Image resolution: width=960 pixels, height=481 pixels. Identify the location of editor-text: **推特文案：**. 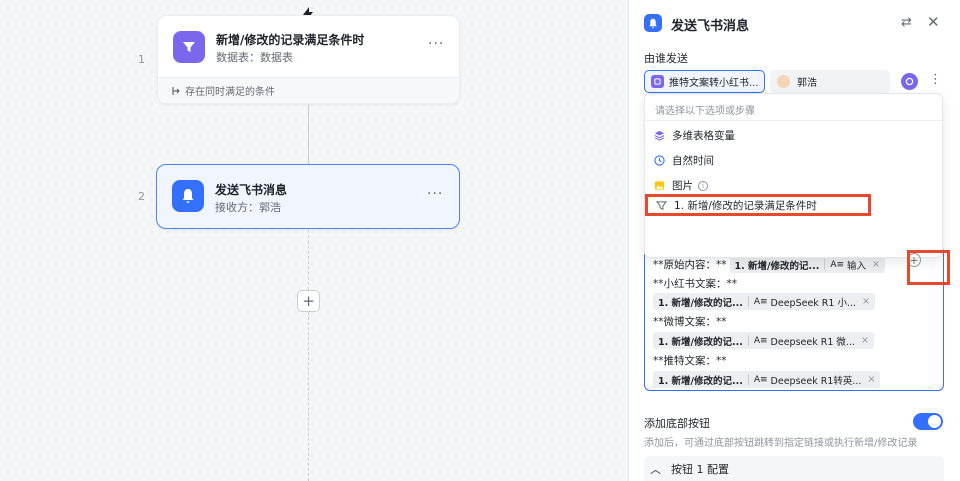
(690, 361).